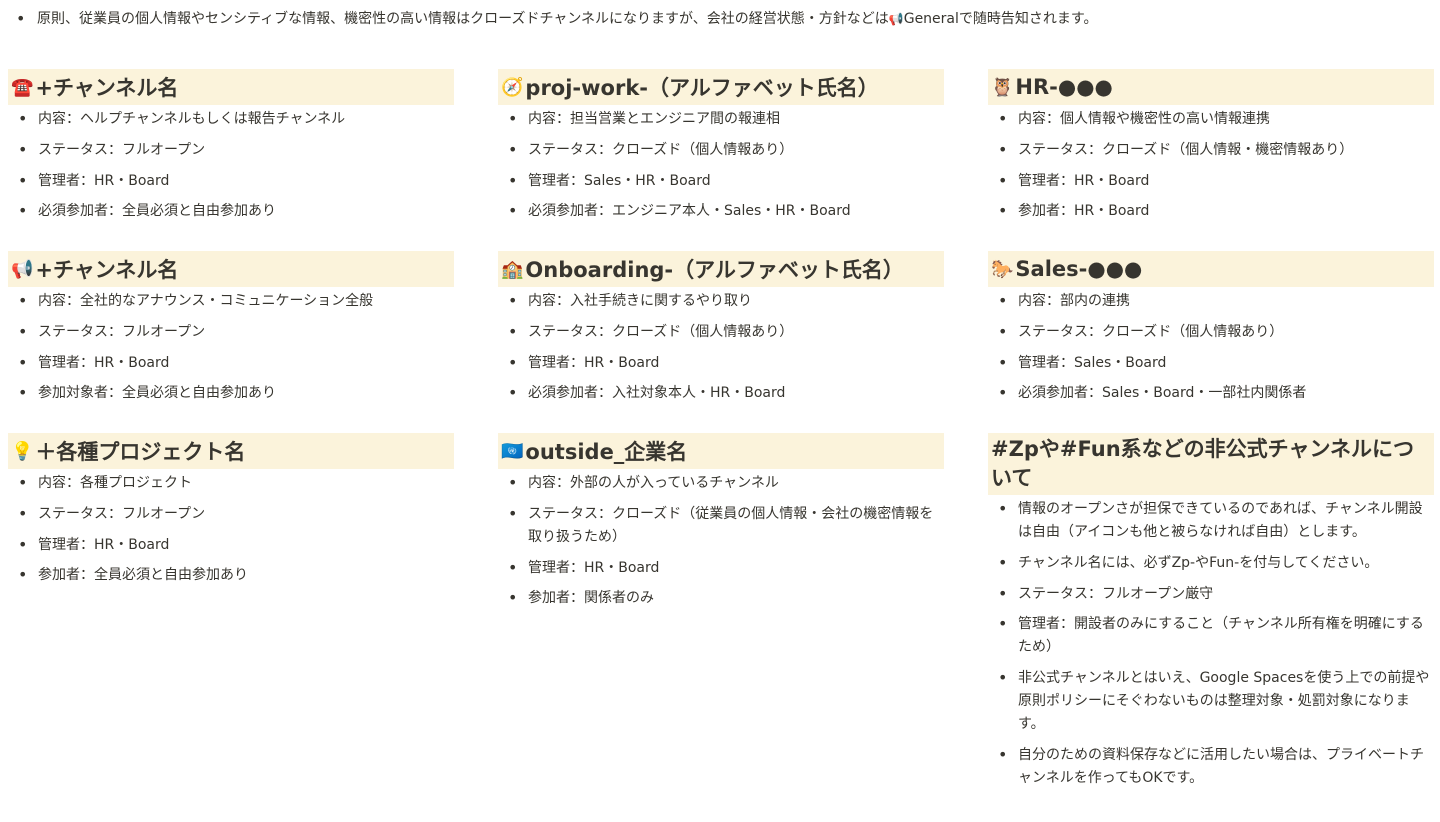 The width and height of the screenshot is (1440, 822). What do you see at coordinates (721, 526) in the screenshot?
I see `list-item: ステータス：クローズド（従業員の個人情報・会社の機密情報を取り扱うため）` at bounding box center [721, 526].